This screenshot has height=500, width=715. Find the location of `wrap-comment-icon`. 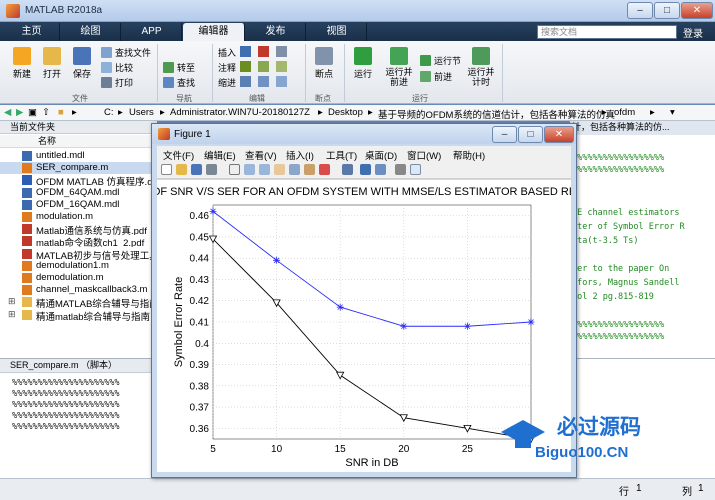

wrap-comment-icon is located at coordinates (281, 66).